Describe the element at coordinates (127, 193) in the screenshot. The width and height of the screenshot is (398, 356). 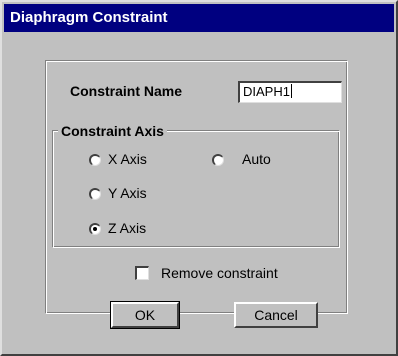
I see `radio-y-axis-label: Y Axis` at that location.